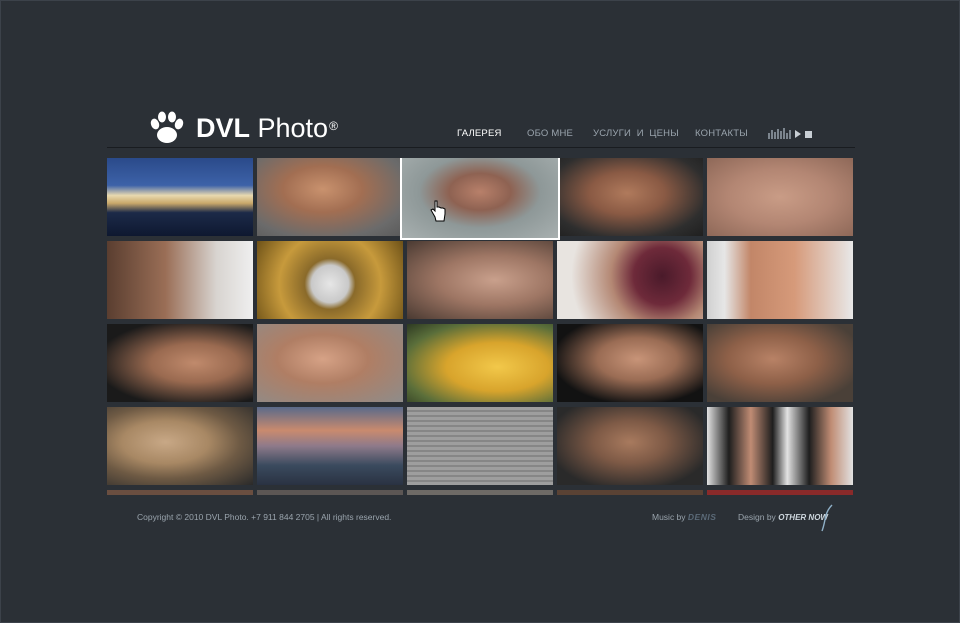 The width and height of the screenshot is (960, 623). I want to click on header-divider, so click(481, 147).